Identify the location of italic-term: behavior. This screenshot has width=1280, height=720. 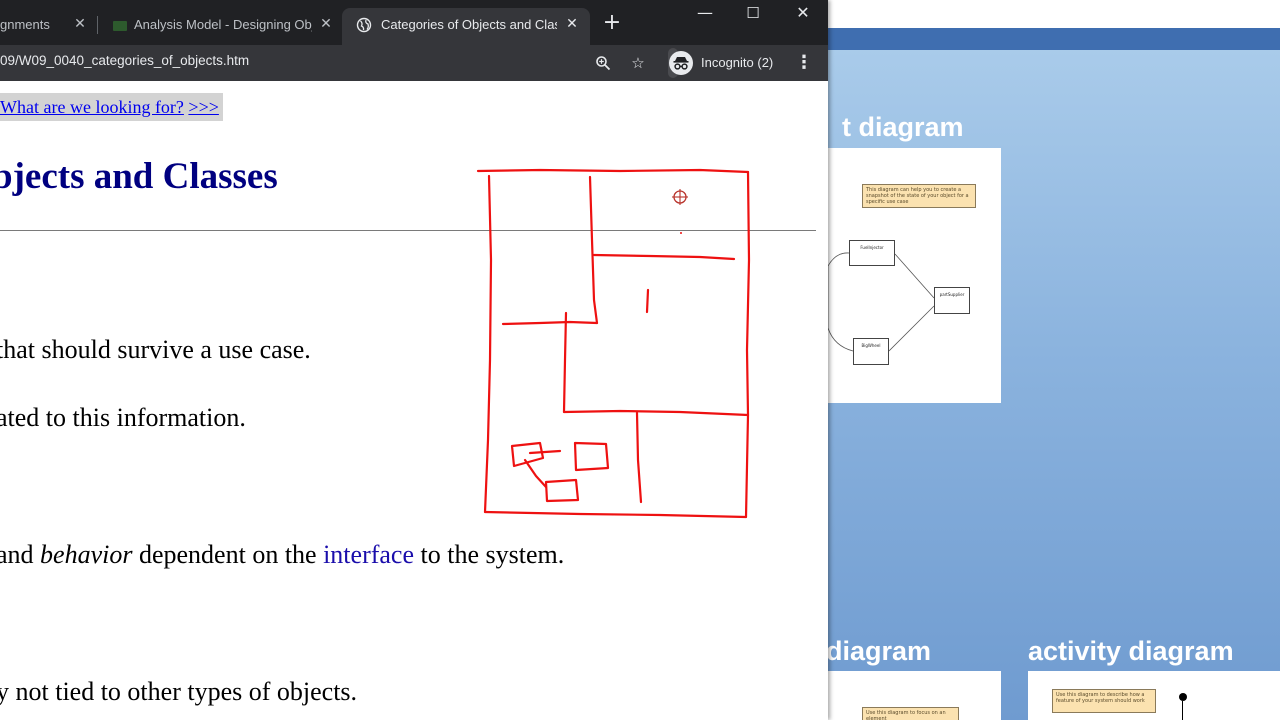
(86, 554).